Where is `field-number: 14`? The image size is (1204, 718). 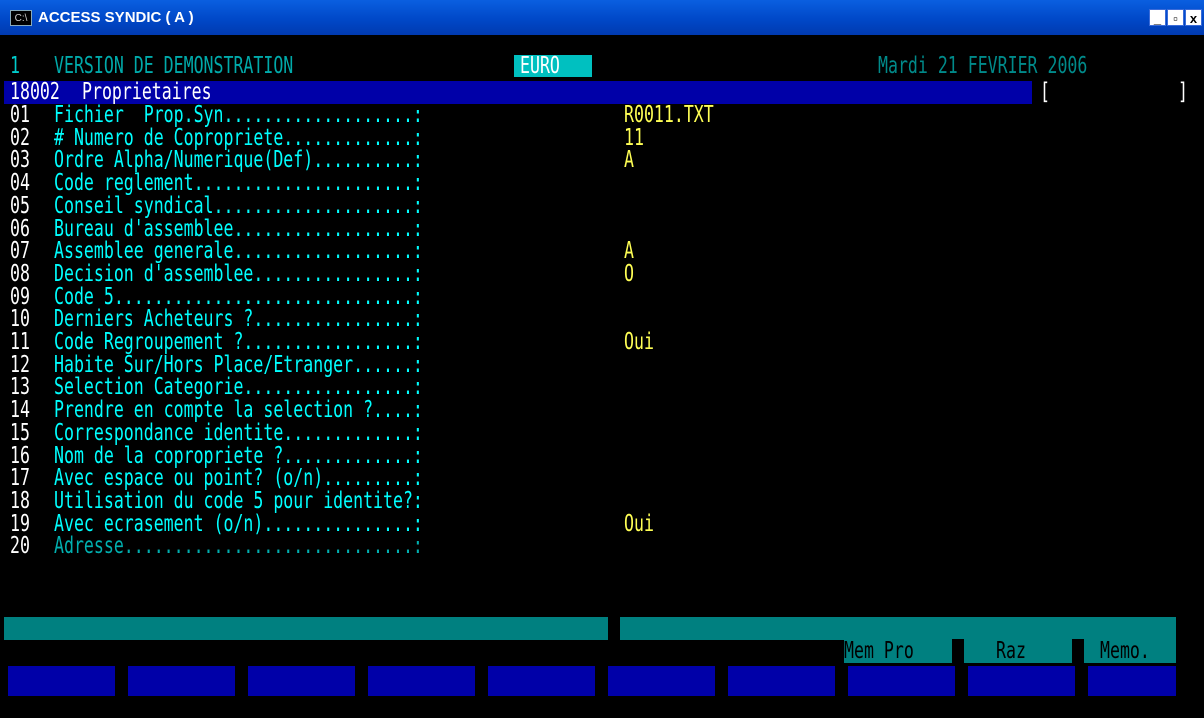
field-number: 14 is located at coordinates (20, 410).